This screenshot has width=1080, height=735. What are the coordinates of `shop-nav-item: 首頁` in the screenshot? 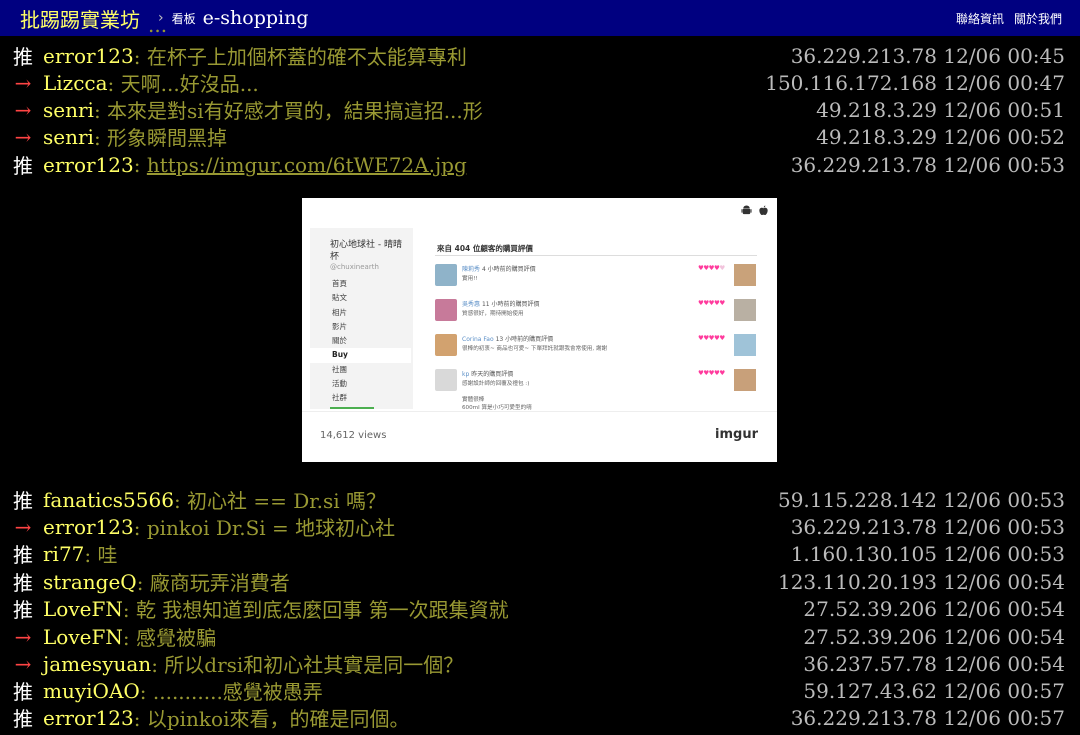 It's located at (339, 283).